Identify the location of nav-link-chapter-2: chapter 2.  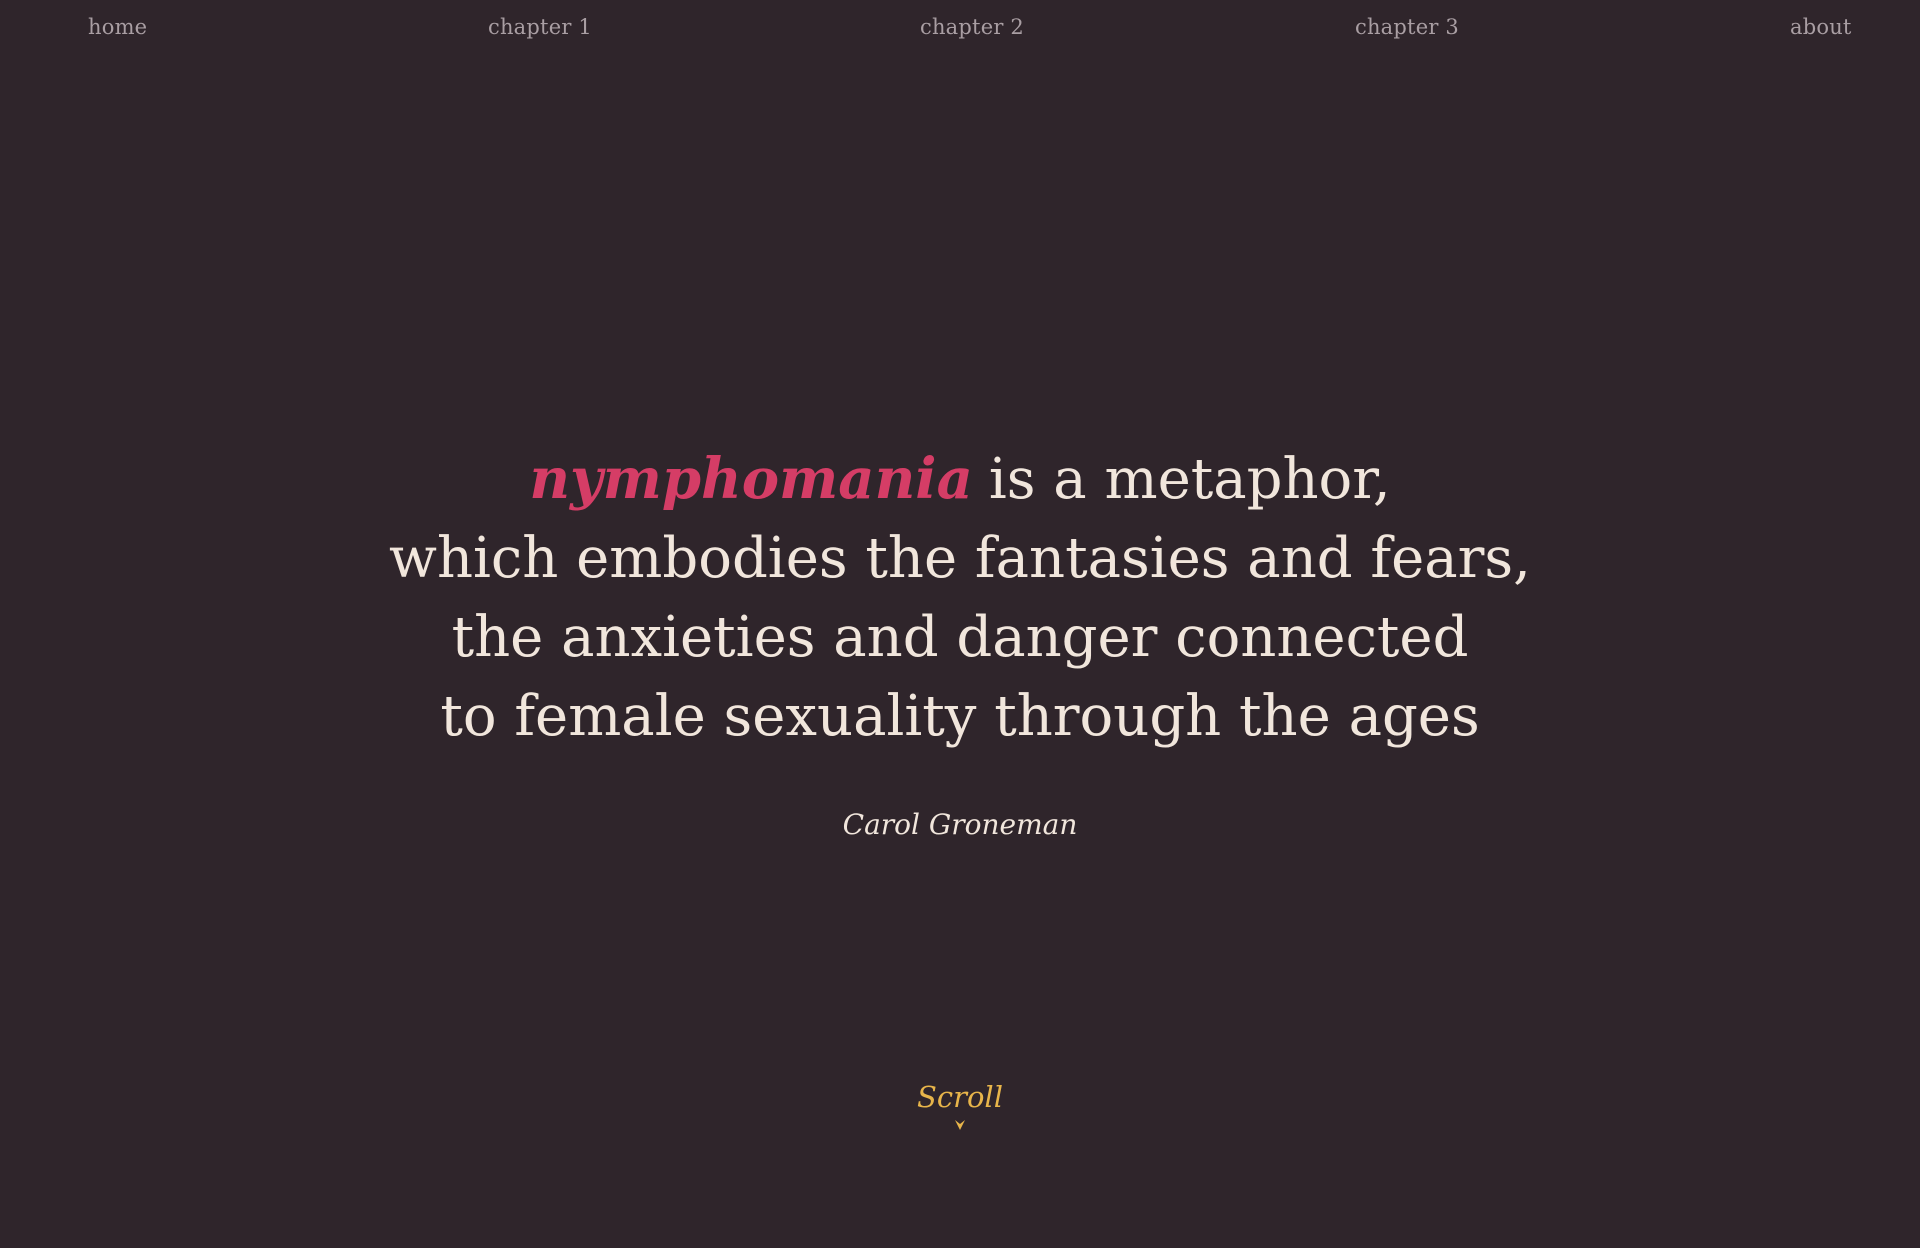
(972, 27).